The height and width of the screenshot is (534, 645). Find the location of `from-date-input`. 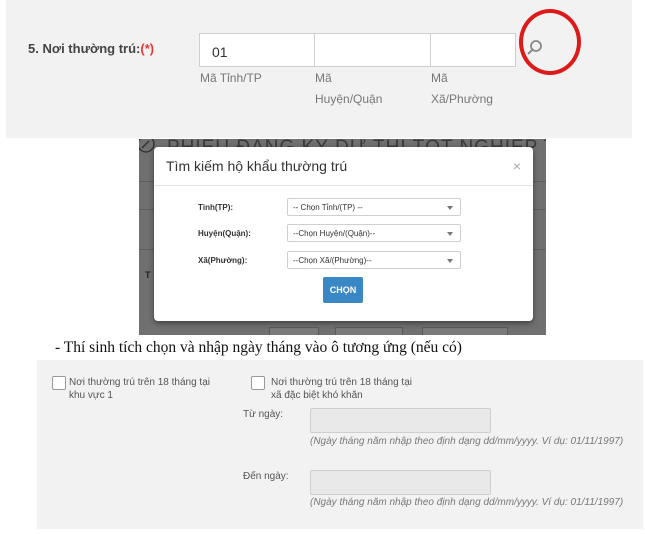

from-date-input is located at coordinates (400, 420).